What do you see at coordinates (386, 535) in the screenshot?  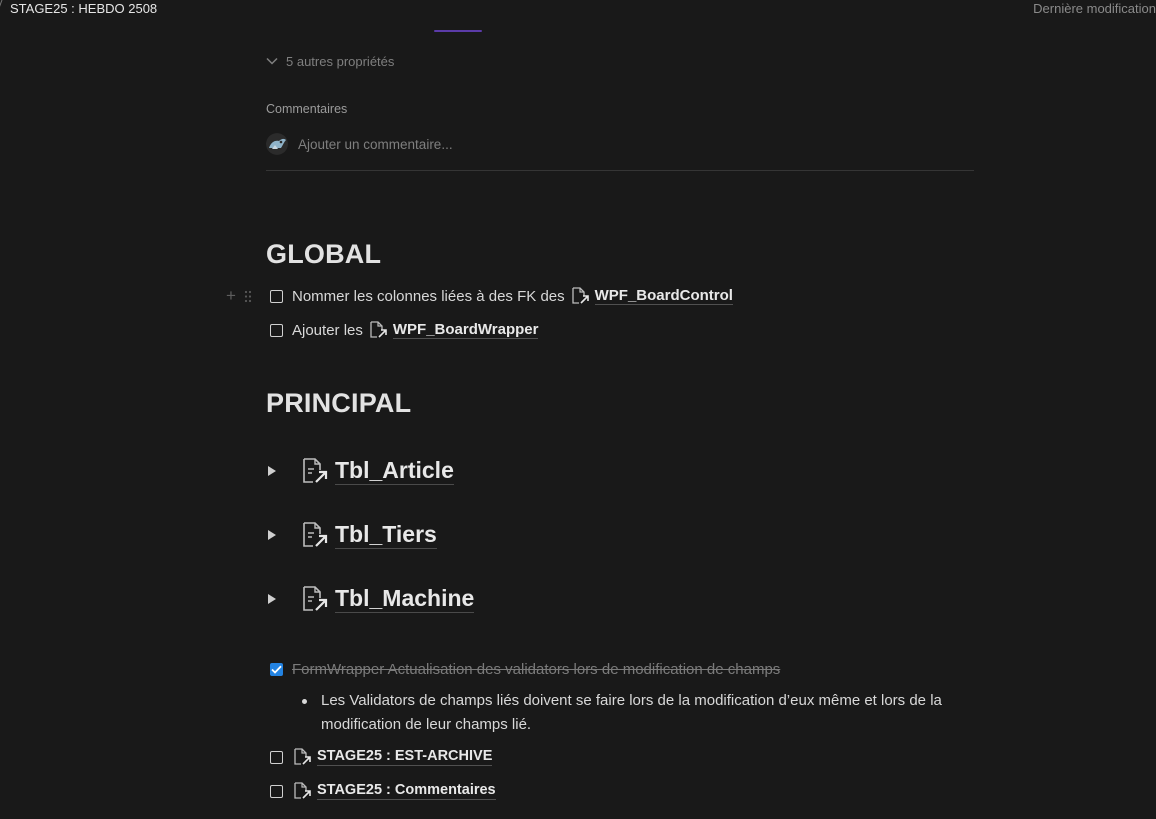 I see `toggle-label: Tbl_Tiers` at bounding box center [386, 535].